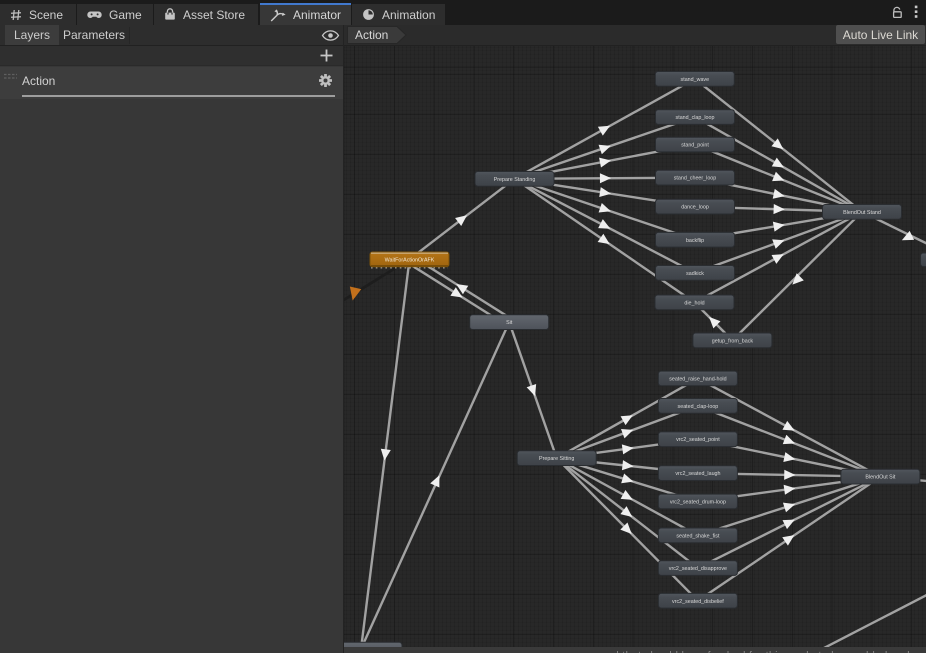 This screenshot has width=926, height=653. What do you see at coordinates (698, 503) in the screenshot?
I see `svg-text: vrc2_seated_drum-loop` at bounding box center [698, 503].